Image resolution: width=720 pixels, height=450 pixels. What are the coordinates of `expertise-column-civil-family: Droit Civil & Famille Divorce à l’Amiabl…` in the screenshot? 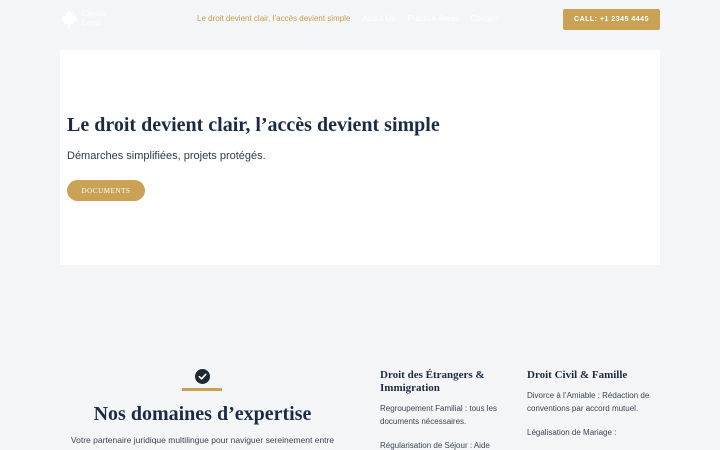 It's located at (594, 409).